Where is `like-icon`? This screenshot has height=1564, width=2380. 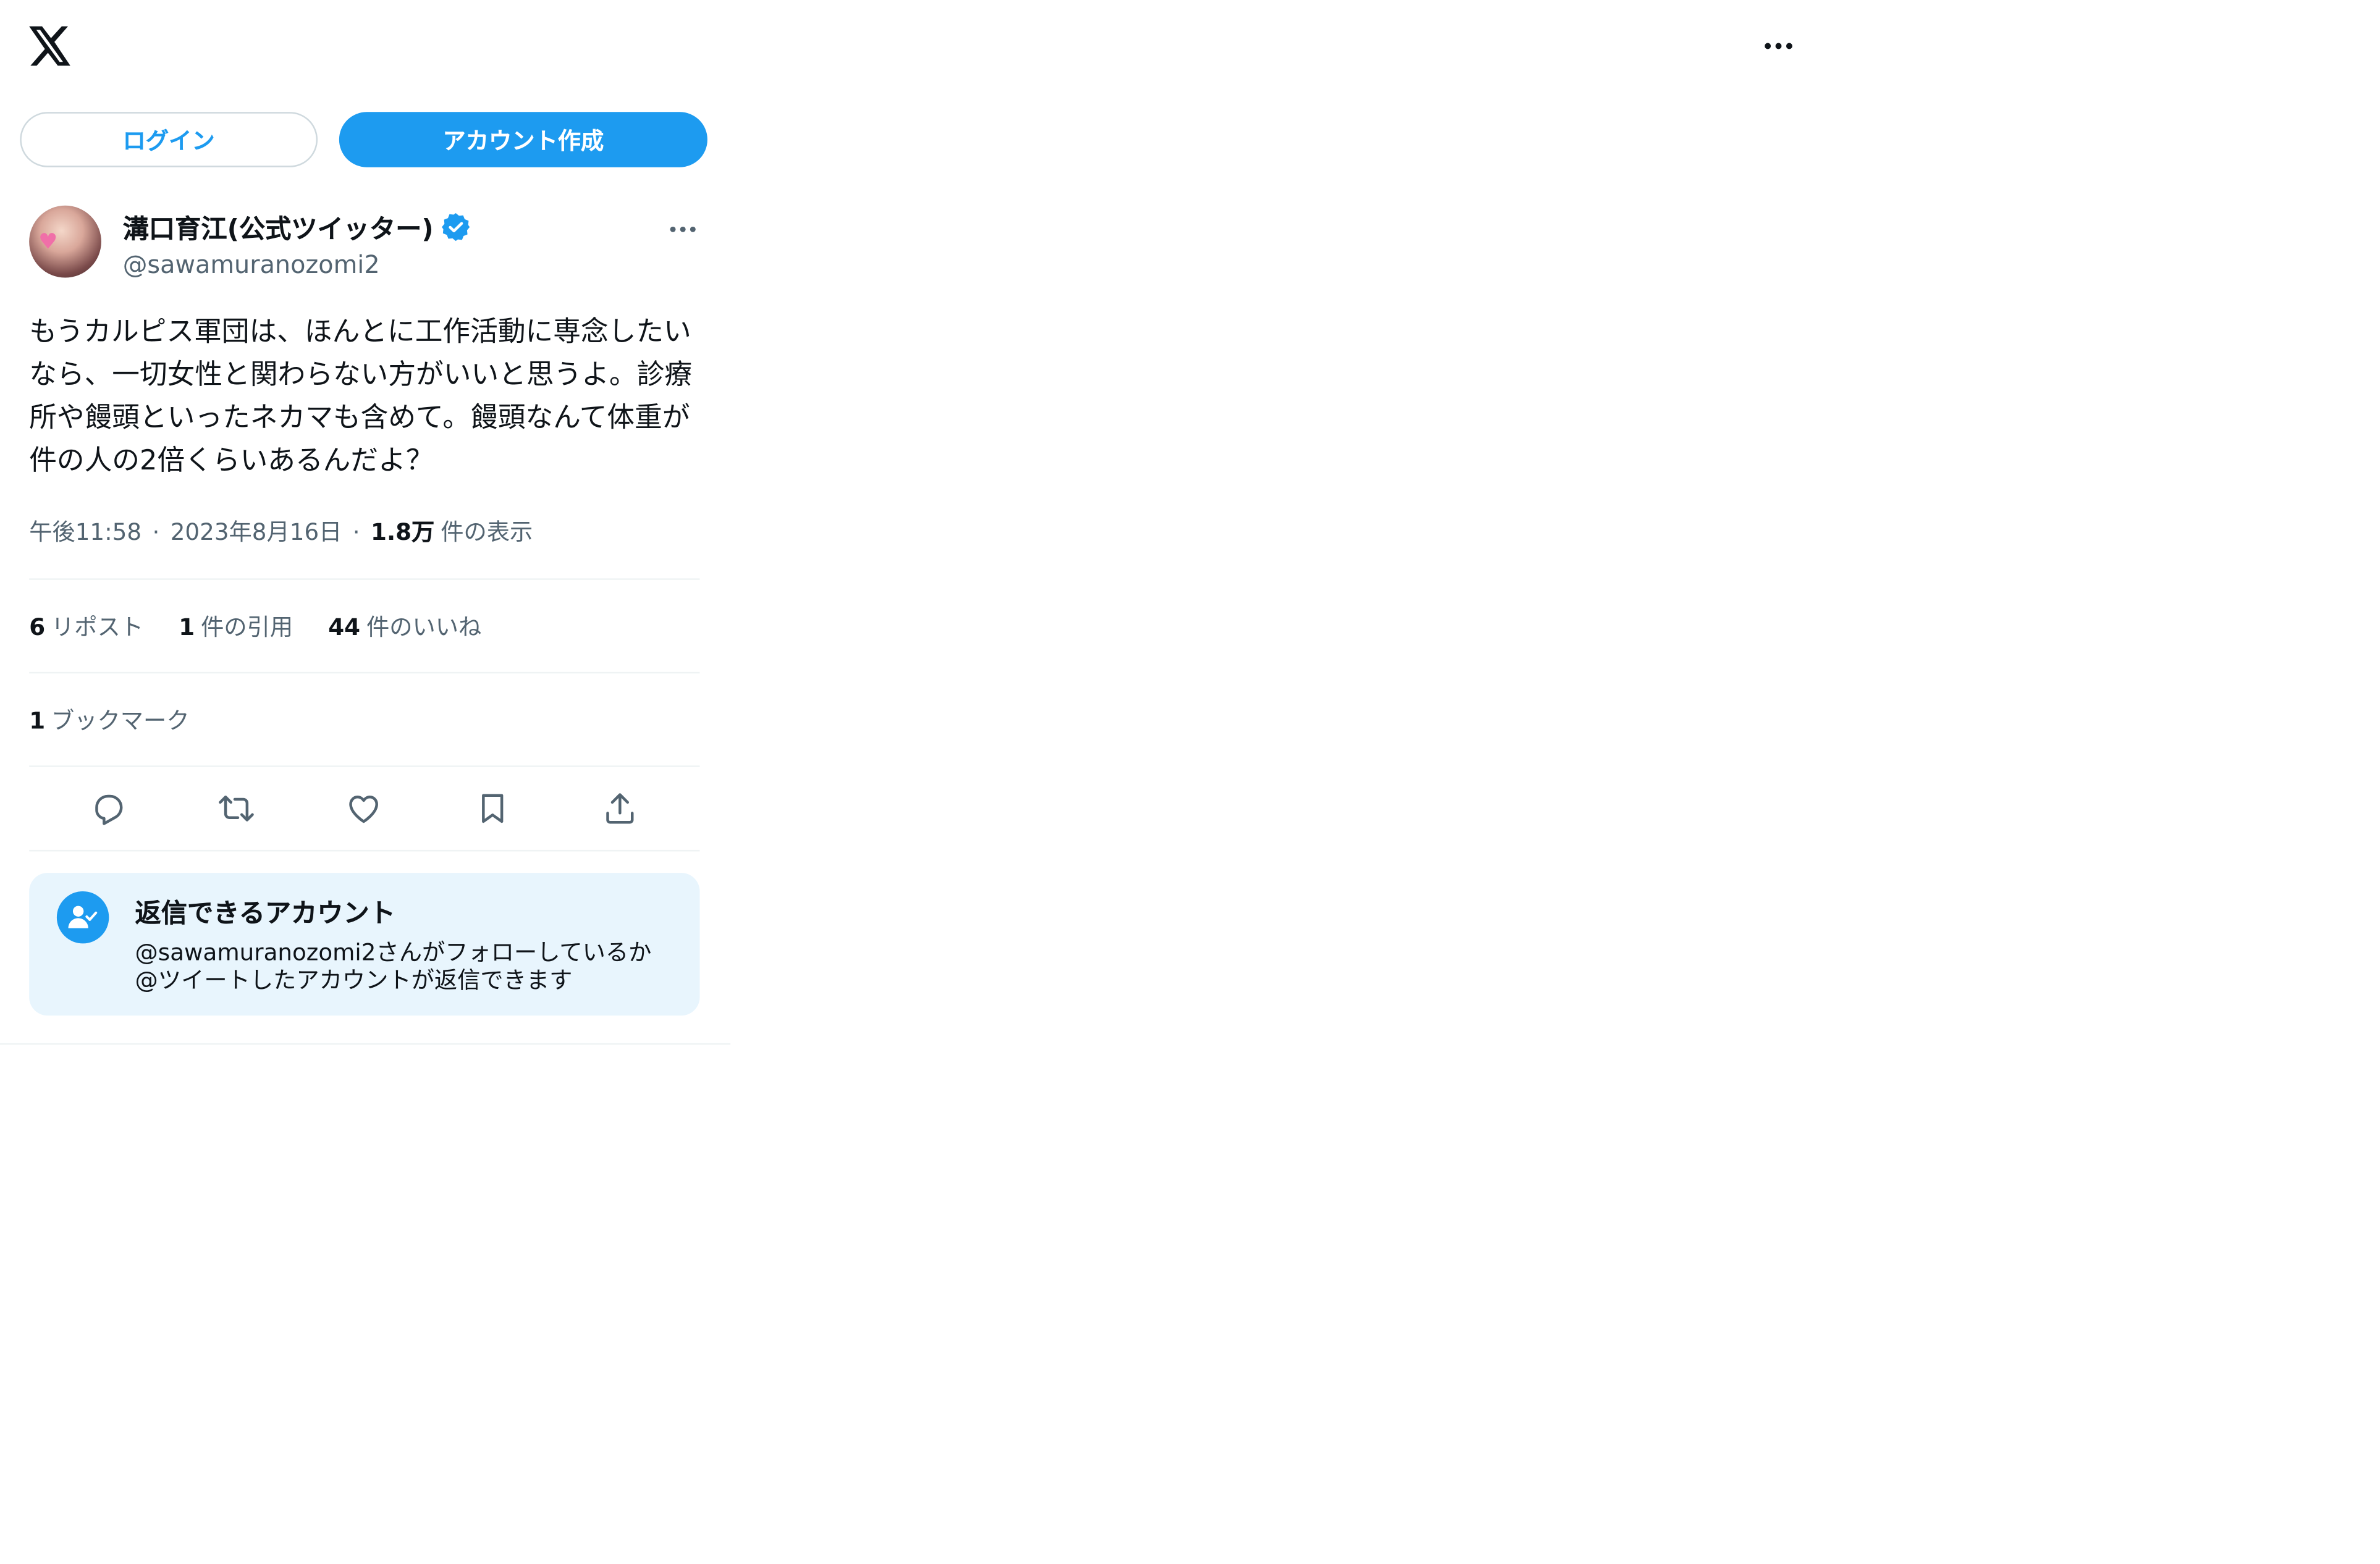
like-icon is located at coordinates (364, 809).